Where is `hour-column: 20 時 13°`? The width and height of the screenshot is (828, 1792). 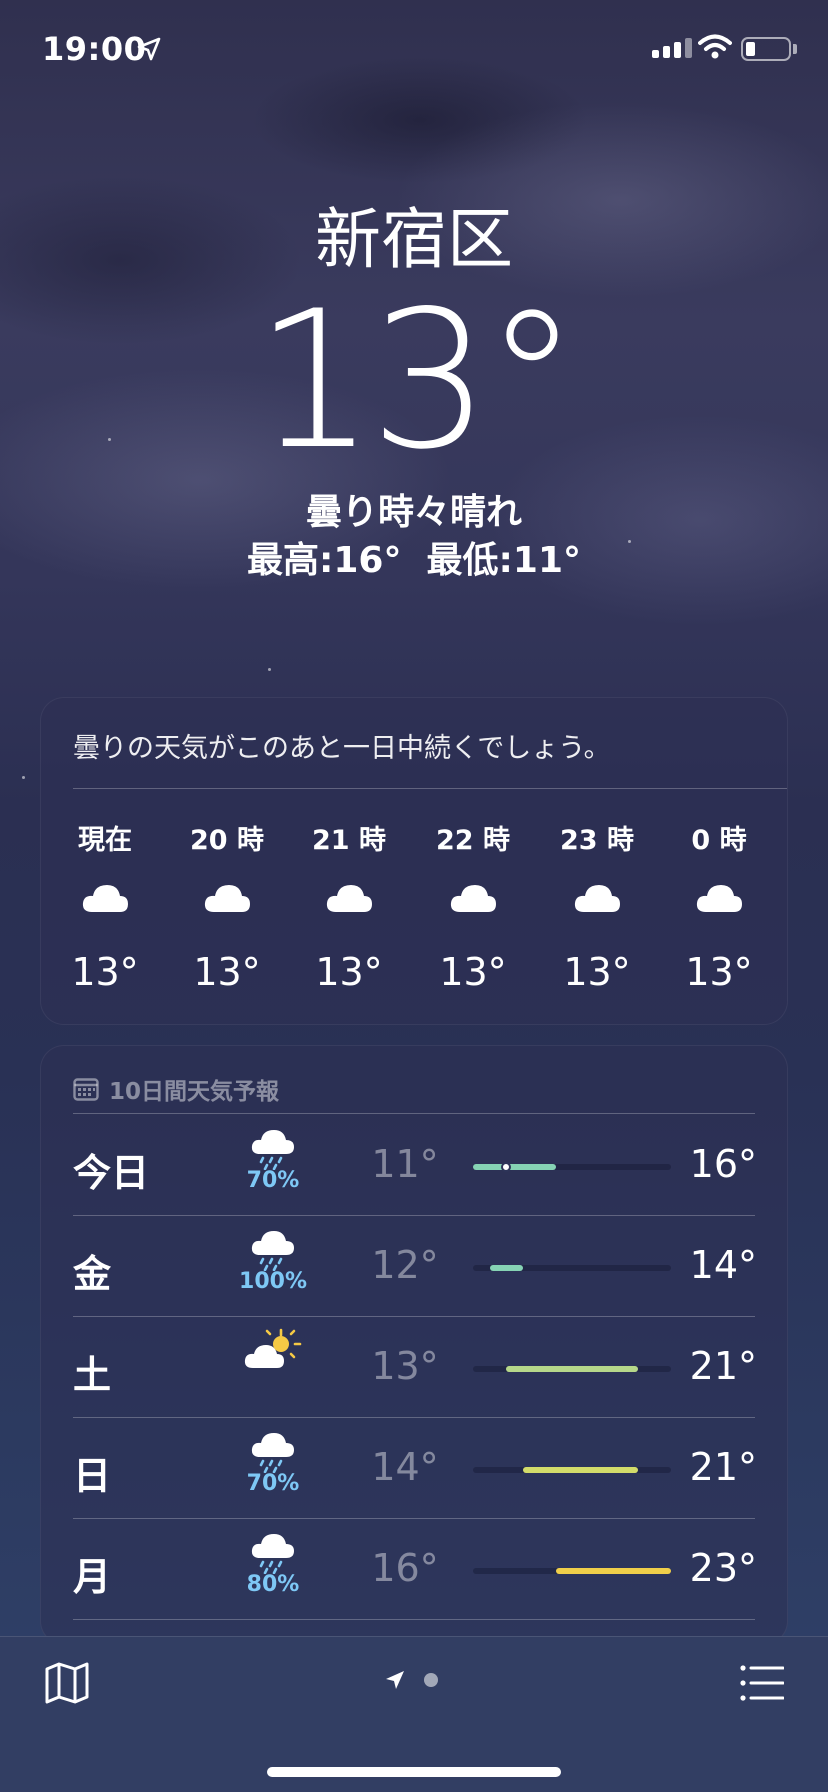
hour-column: 20 時 13° is located at coordinates (227, 906).